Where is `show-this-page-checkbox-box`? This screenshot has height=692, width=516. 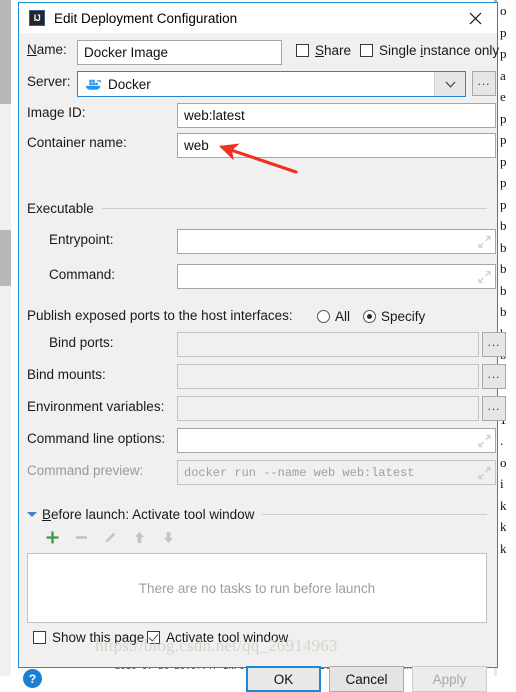
show-this-page-checkbox-box is located at coordinates (39, 637).